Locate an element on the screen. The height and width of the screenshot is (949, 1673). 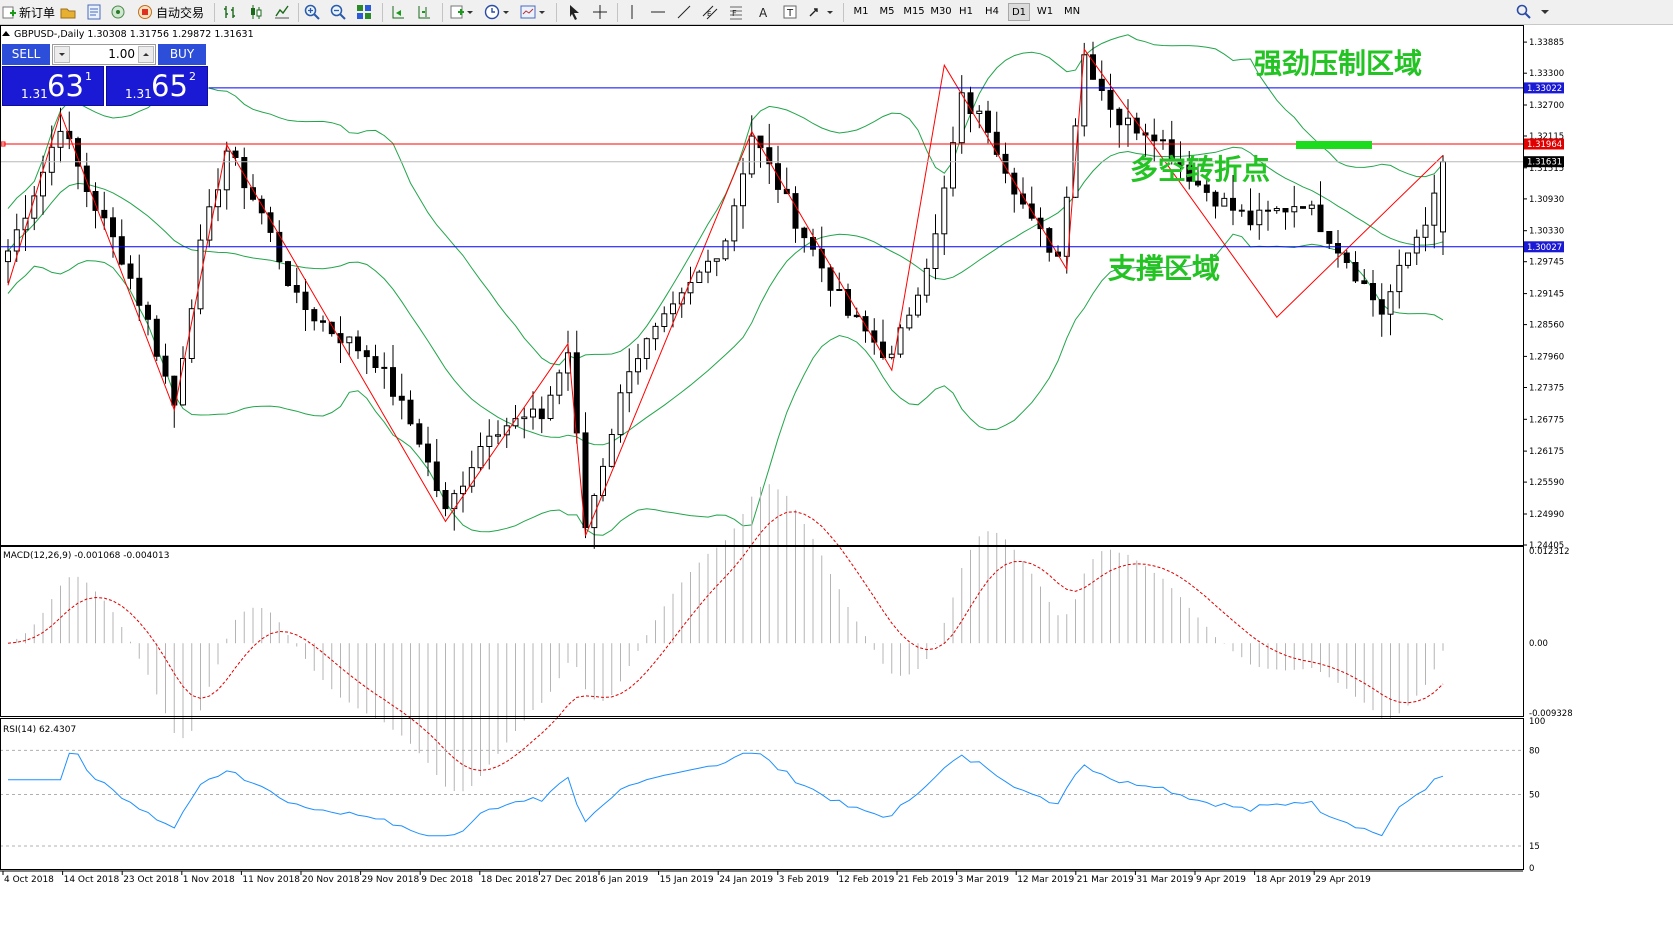
chevron-down-icon is located at coordinates (62, 54).